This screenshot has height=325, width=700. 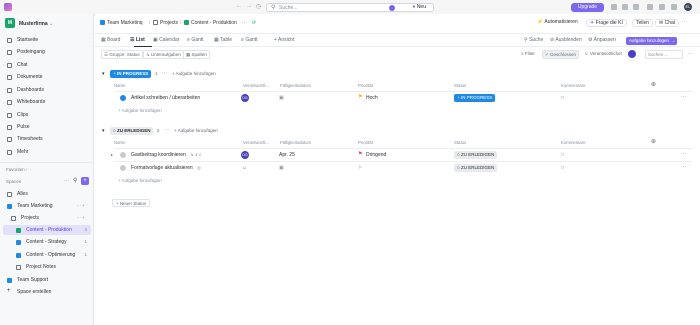 I want to click on sidebar-item-mehr: Mehr, so click(x=47, y=152).